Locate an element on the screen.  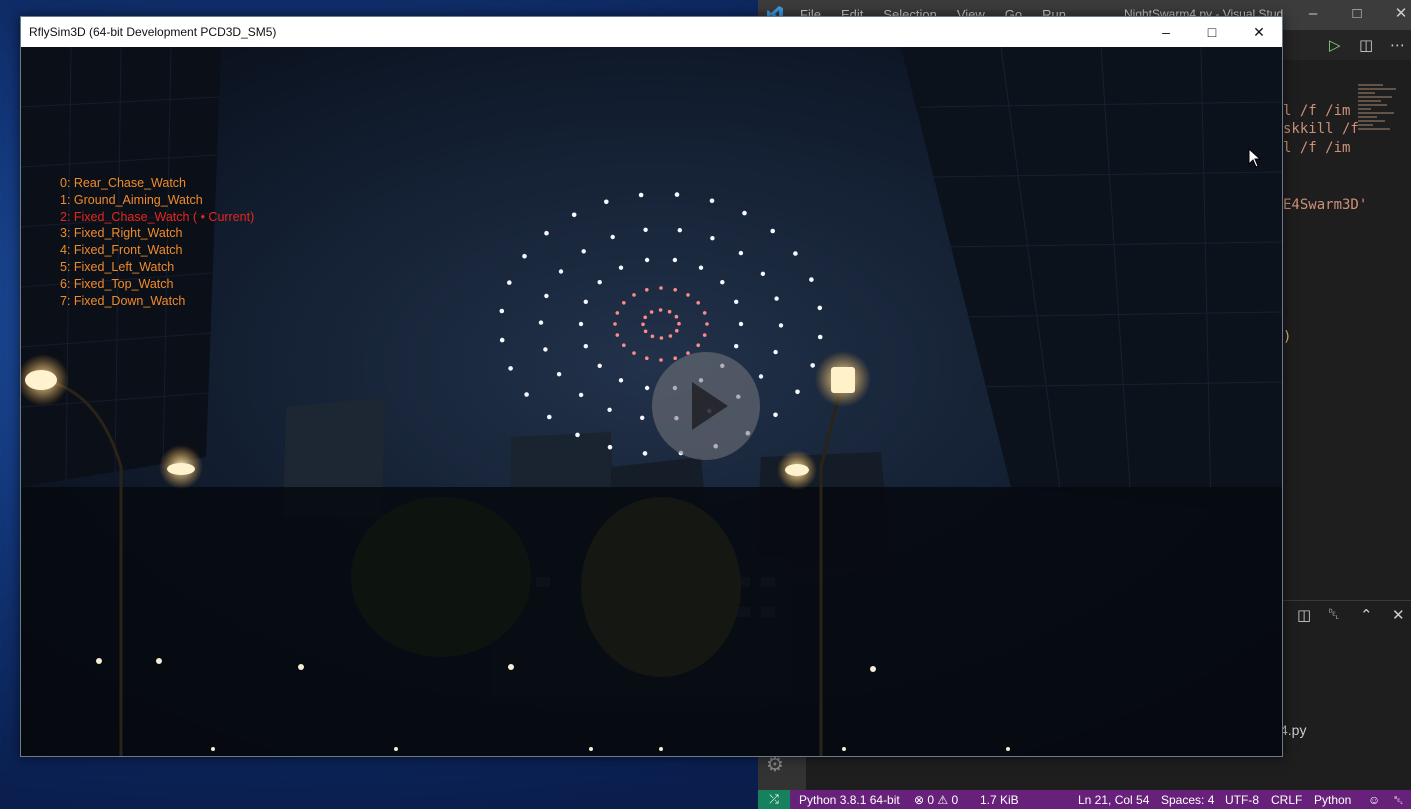
code-line: ) is located at coordinates (1287, 337).